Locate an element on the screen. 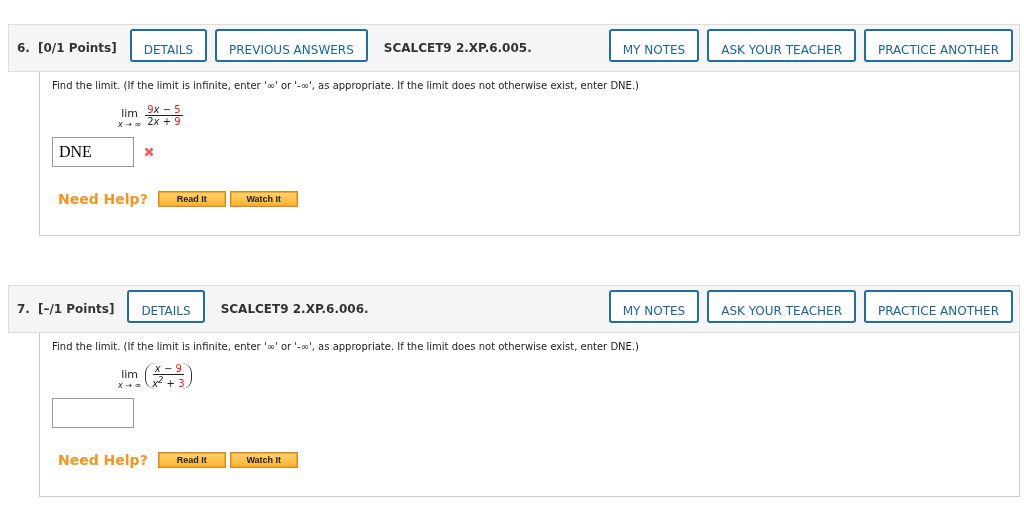 This screenshot has width=1024, height=529. question-number: 6. is located at coordinates (23, 48).